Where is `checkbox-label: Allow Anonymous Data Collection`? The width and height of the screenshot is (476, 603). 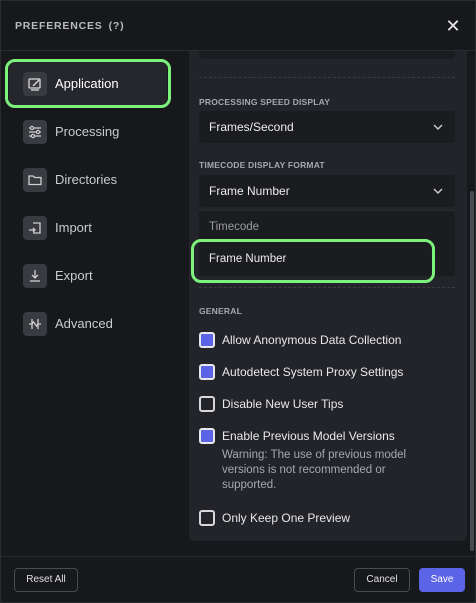 checkbox-label: Allow Anonymous Data Collection is located at coordinates (312, 340).